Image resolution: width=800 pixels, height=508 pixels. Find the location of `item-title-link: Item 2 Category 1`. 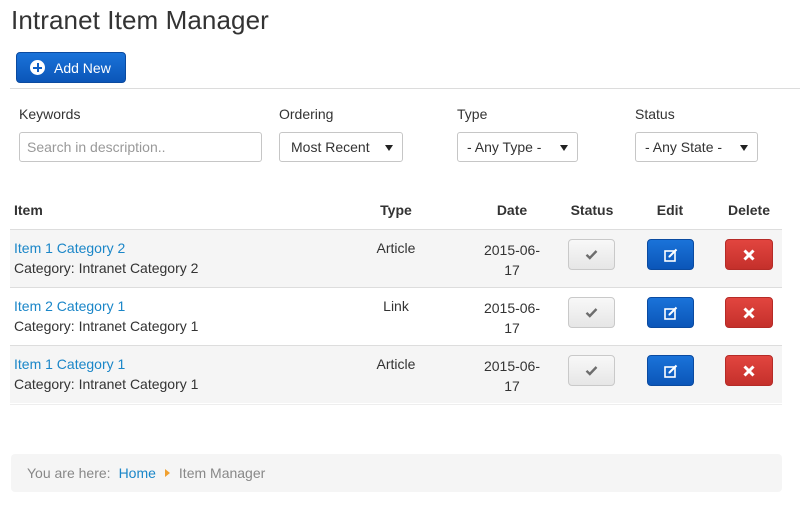

item-title-link: Item 2 Category 1 is located at coordinates (69, 306).